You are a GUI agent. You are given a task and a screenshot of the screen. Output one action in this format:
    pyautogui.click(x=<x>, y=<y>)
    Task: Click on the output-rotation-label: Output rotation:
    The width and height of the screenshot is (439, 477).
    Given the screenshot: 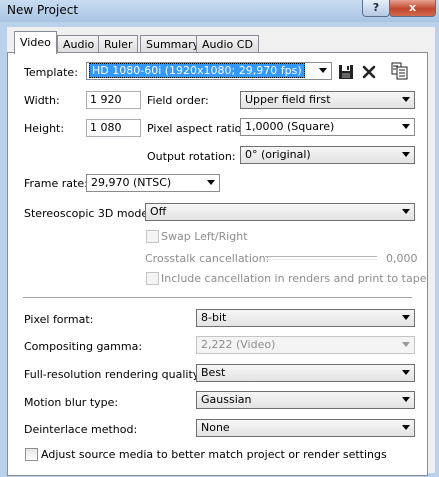 What is the action you would take?
    pyautogui.click(x=191, y=156)
    